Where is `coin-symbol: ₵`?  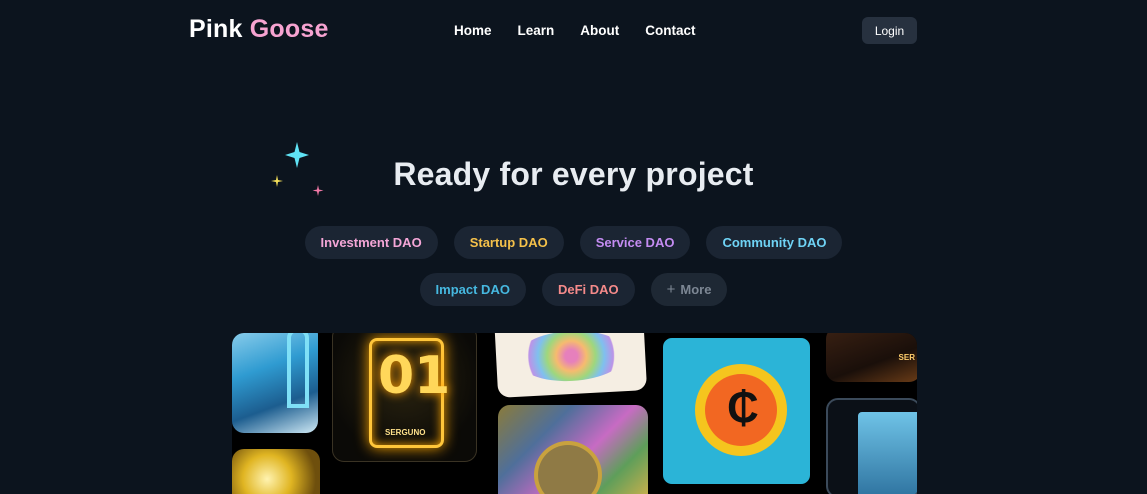
coin-symbol: ₵ is located at coordinates (743, 407).